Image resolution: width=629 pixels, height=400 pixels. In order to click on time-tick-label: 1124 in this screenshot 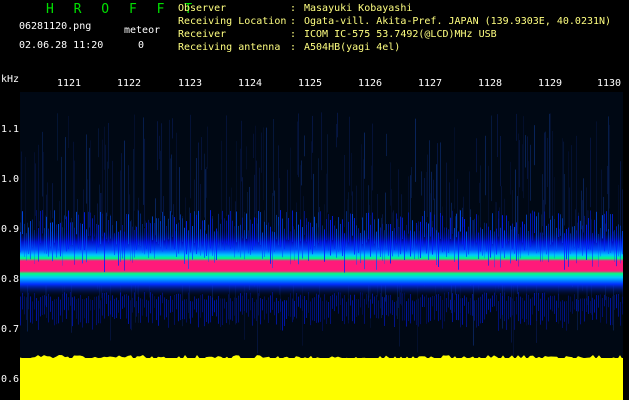, I will do `click(250, 83)`.